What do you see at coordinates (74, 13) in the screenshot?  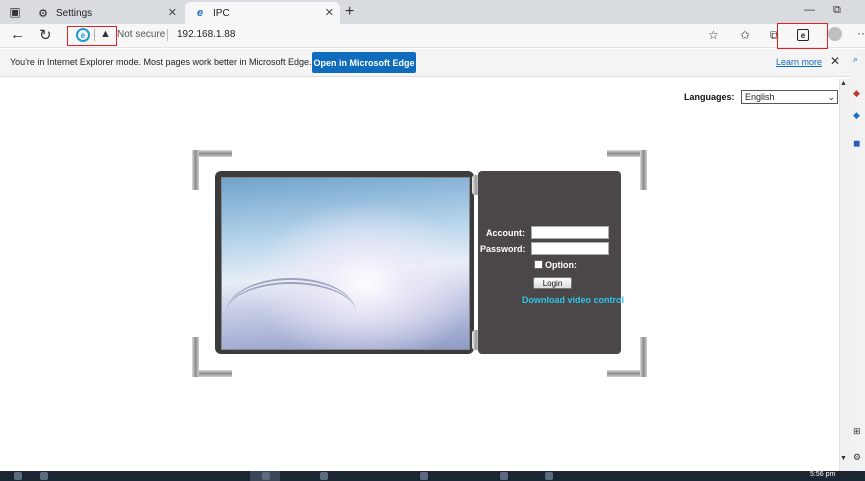 I see `tab-title: Settings` at bounding box center [74, 13].